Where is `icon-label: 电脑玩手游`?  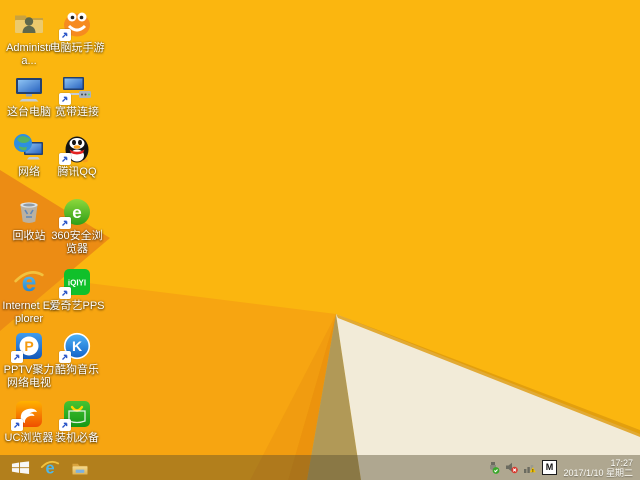
icon-label: 电脑玩手游 is located at coordinates (77, 48).